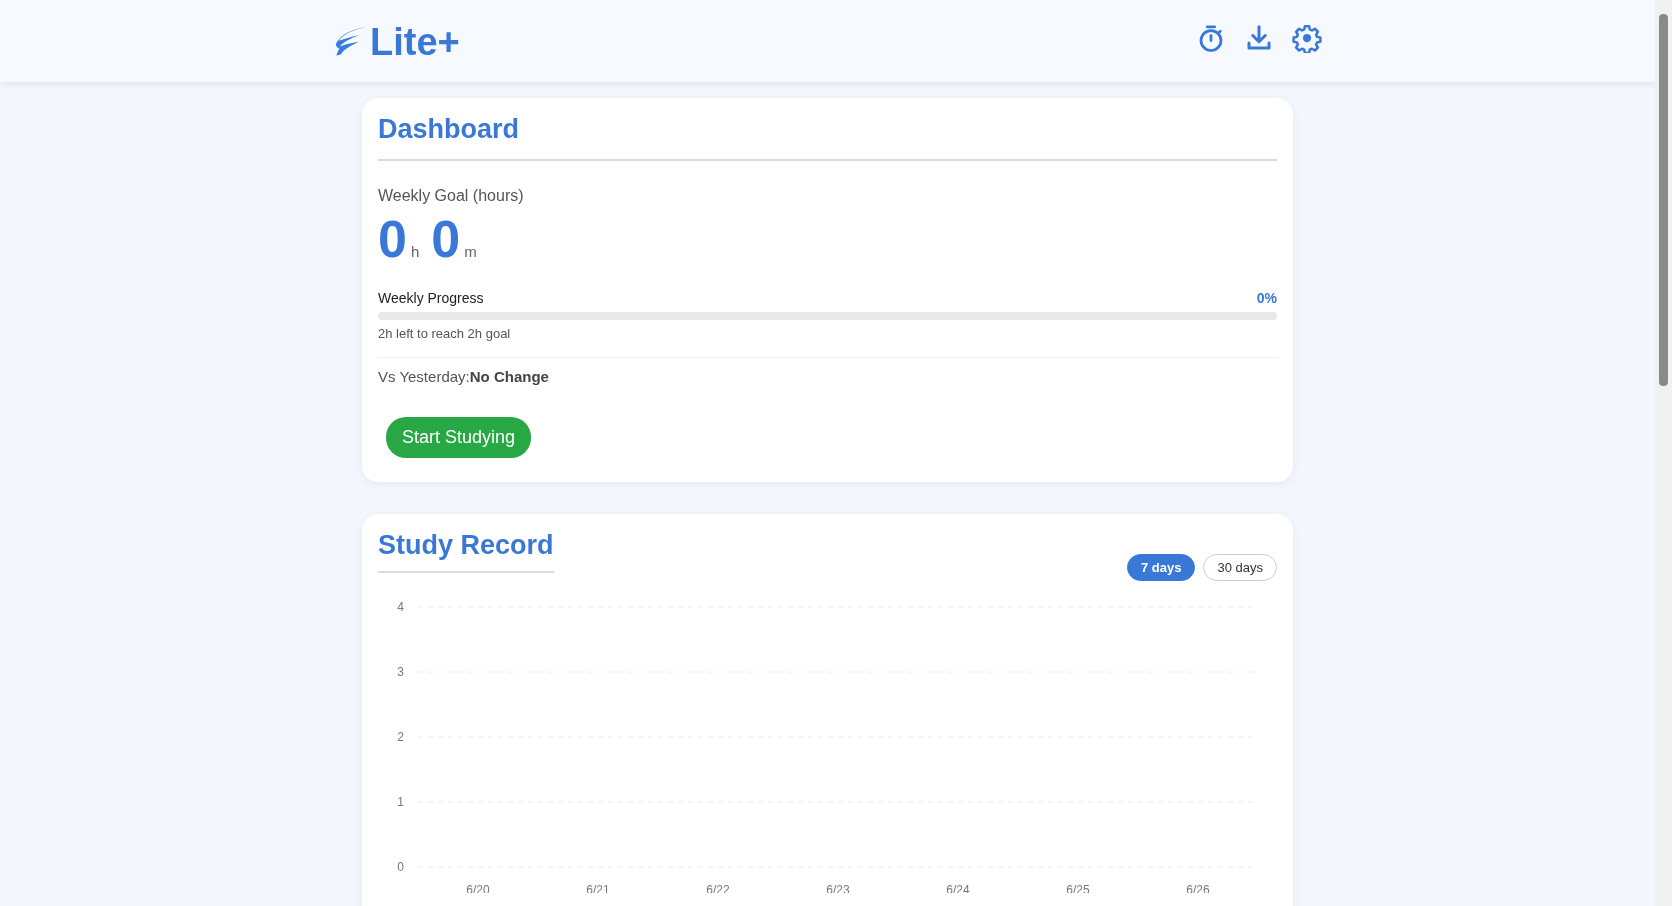 The width and height of the screenshot is (1672, 906). What do you see at coordinates (1240, 568) in the screenshot?
I see `range-tab: 30 days` at bounding box center [1240, 568].